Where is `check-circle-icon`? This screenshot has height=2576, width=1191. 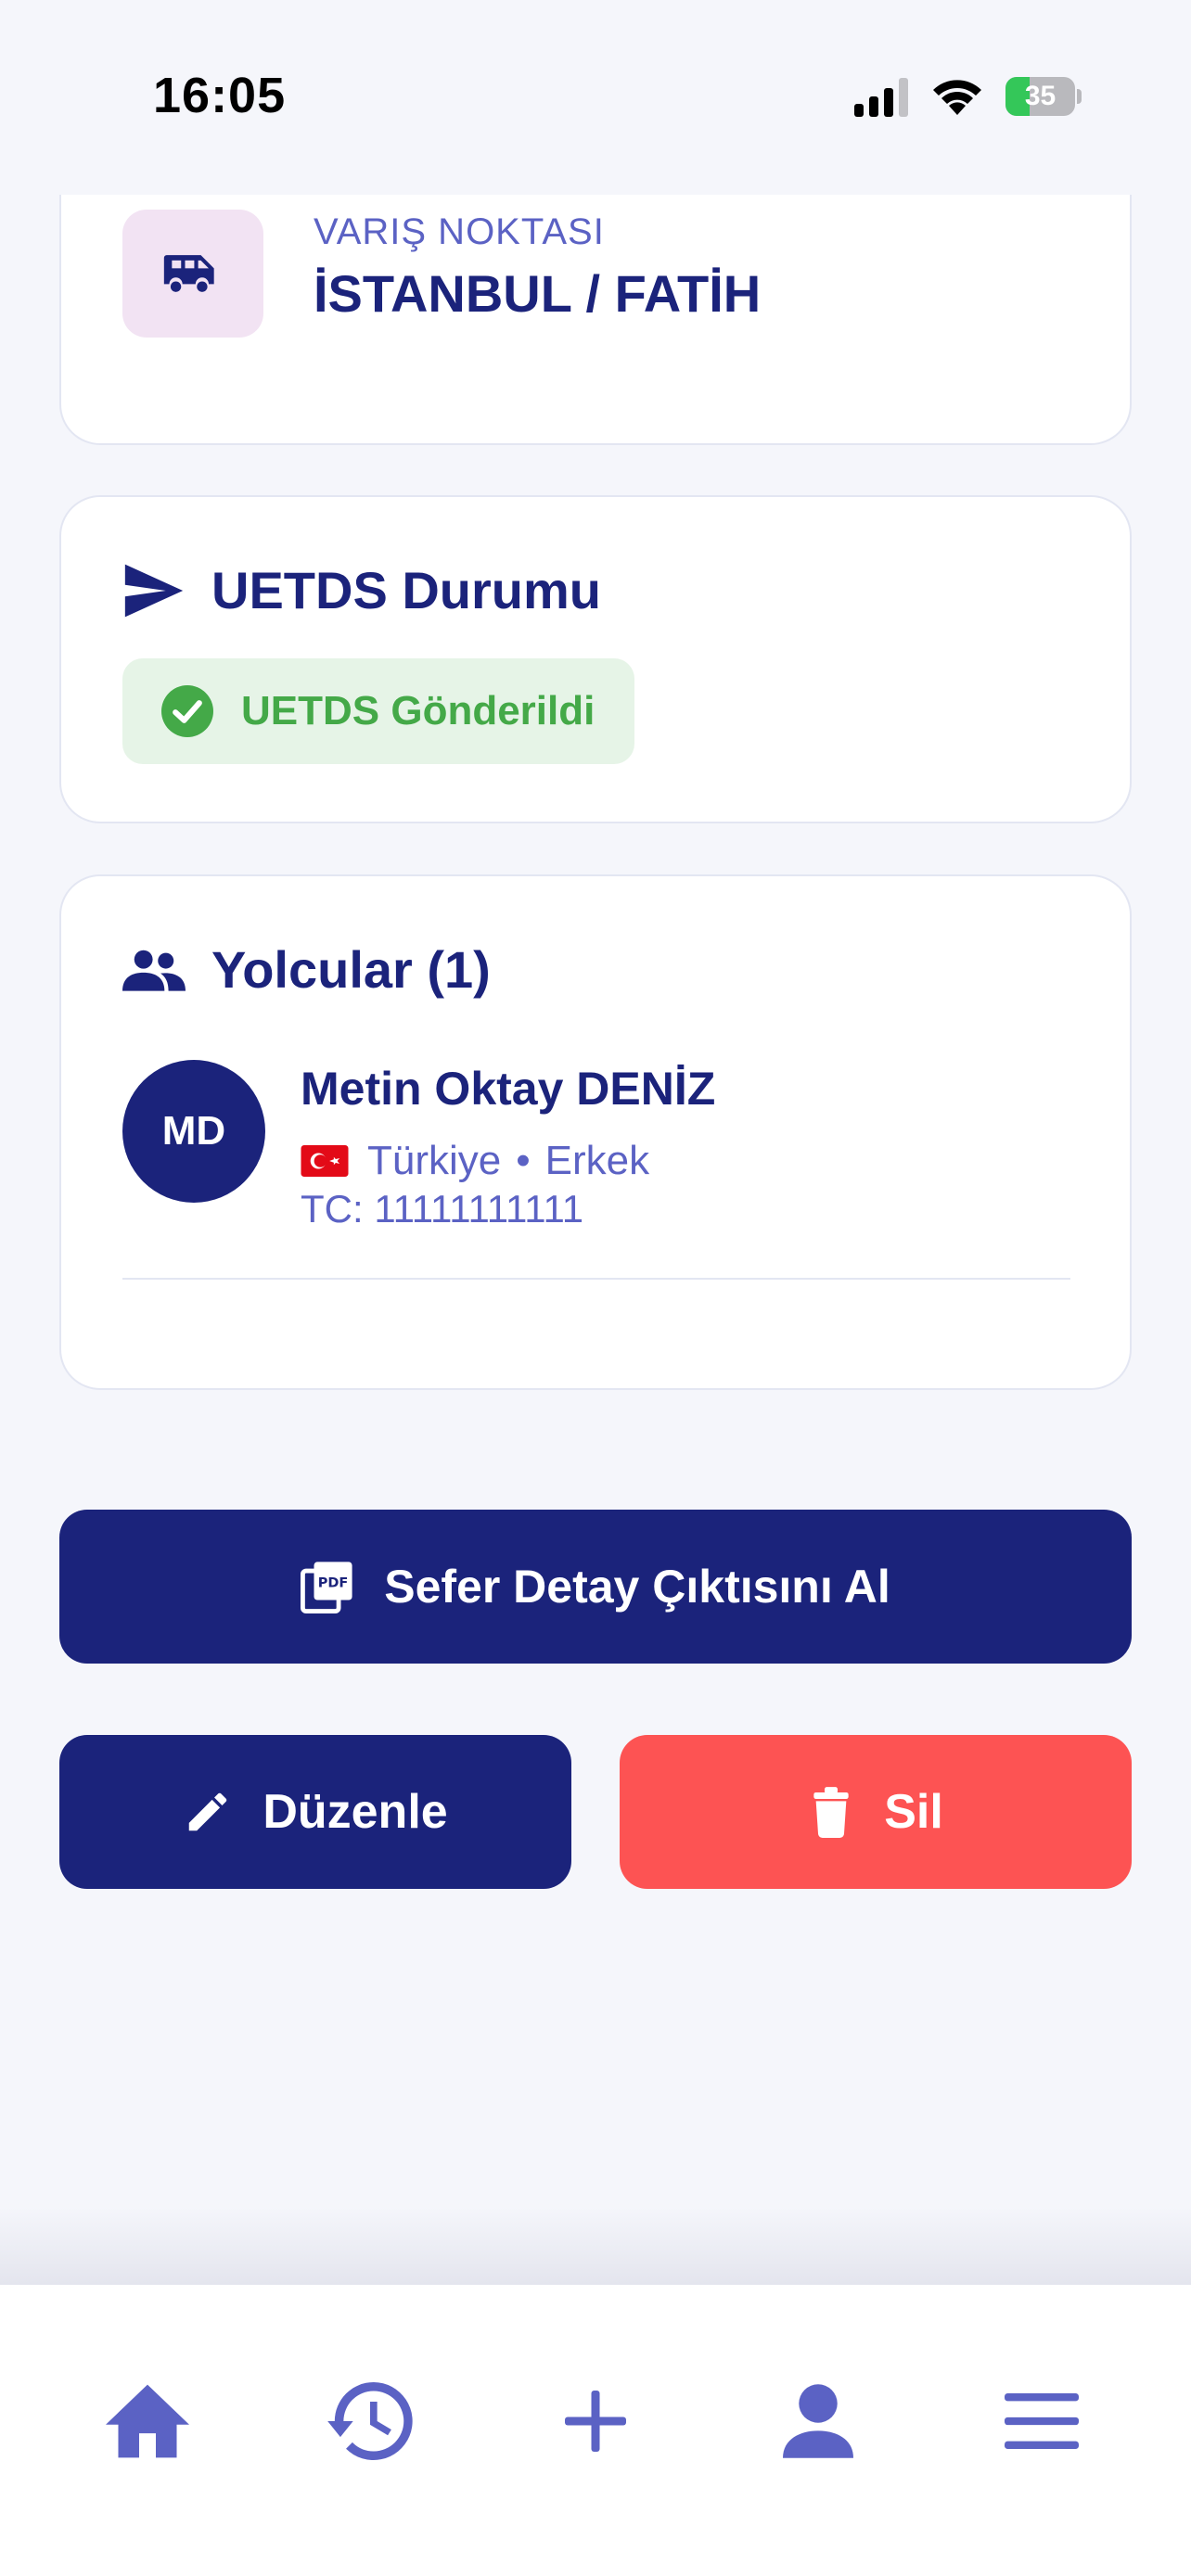
check-circle-icon is located at coordinates (187, 711).